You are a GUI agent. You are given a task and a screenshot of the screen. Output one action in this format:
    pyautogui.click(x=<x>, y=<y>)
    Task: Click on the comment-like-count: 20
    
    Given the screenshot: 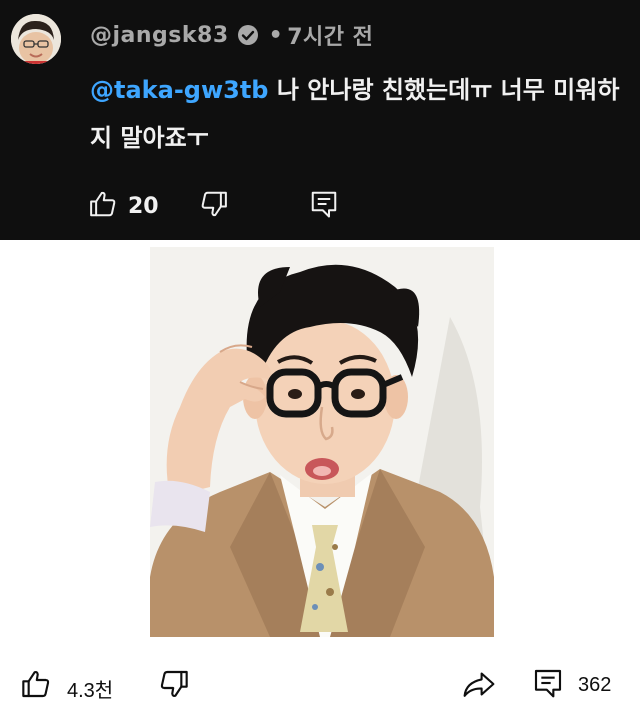 What is the action you would take?
    pyautogui.click(x=143, y=206)
    